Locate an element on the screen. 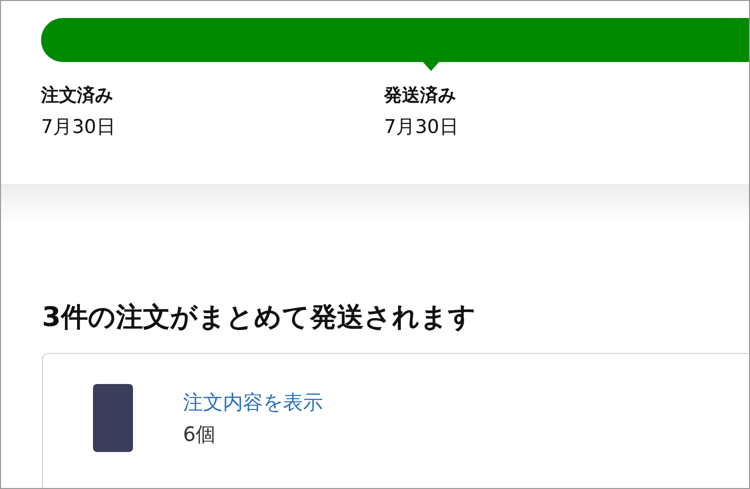  shipment-heading: 3件の注文がまとめて発送されます is located at coordinates (259, 318).